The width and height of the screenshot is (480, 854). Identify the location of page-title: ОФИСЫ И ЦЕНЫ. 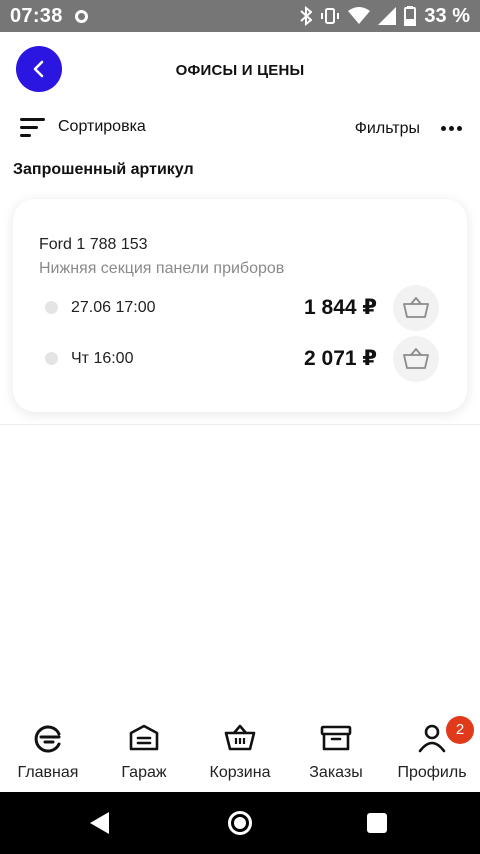
(240, 70).